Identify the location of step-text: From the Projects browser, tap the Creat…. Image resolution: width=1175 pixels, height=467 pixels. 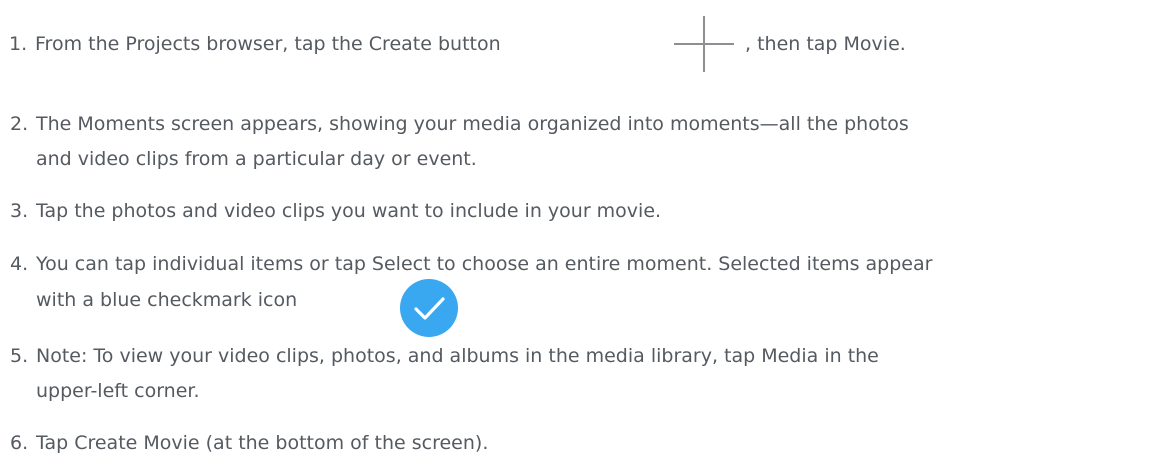
(268, 44).